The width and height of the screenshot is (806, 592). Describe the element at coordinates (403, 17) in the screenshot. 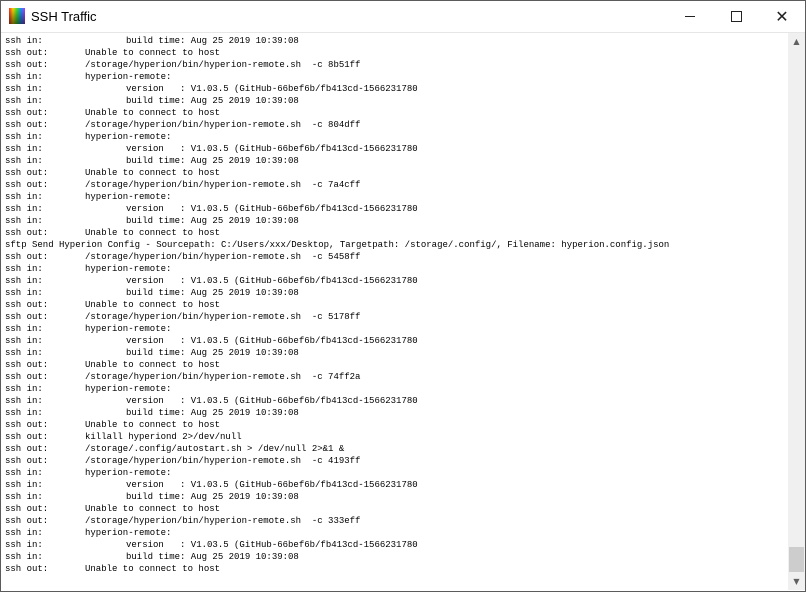

I see `title-bar: SSH Traffic ✕` at that location.